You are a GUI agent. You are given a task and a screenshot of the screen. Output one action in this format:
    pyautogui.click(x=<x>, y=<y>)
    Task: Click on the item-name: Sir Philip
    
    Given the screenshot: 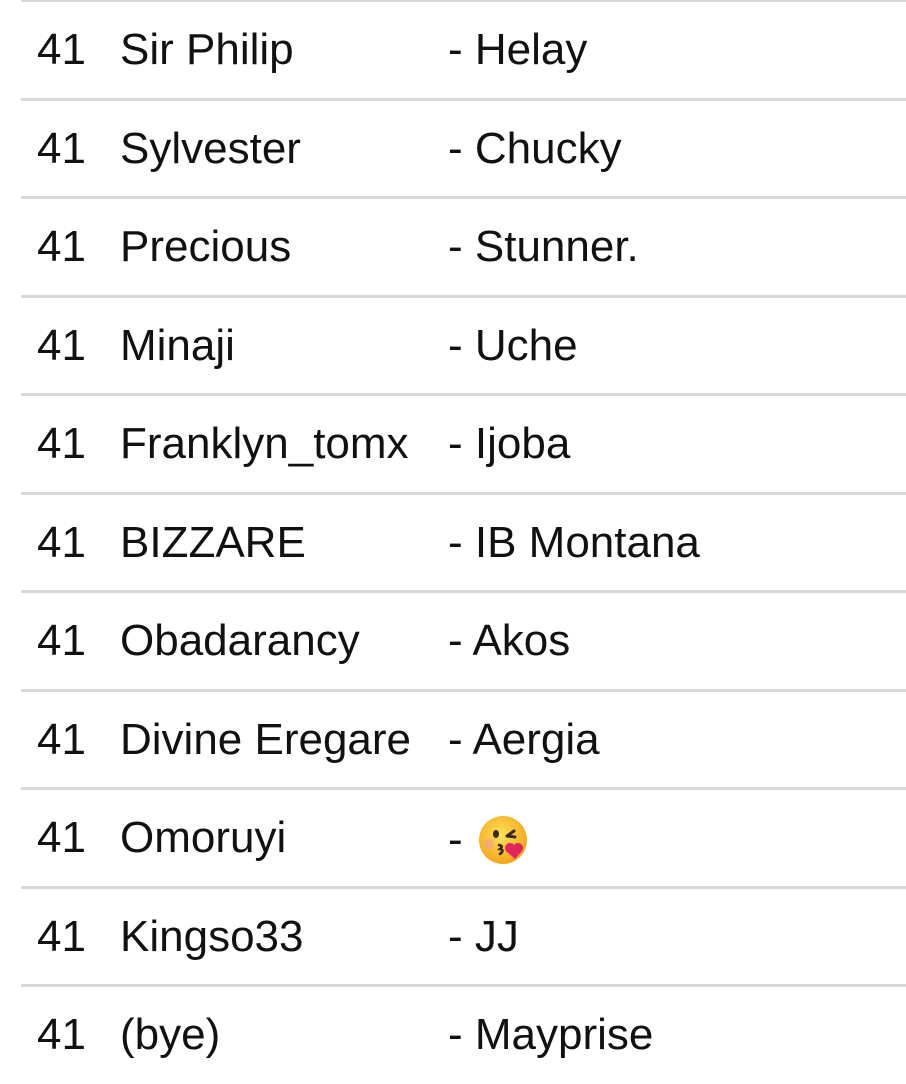 What is the action you would take?
    pyautogui.click(x=207, y=49)
    